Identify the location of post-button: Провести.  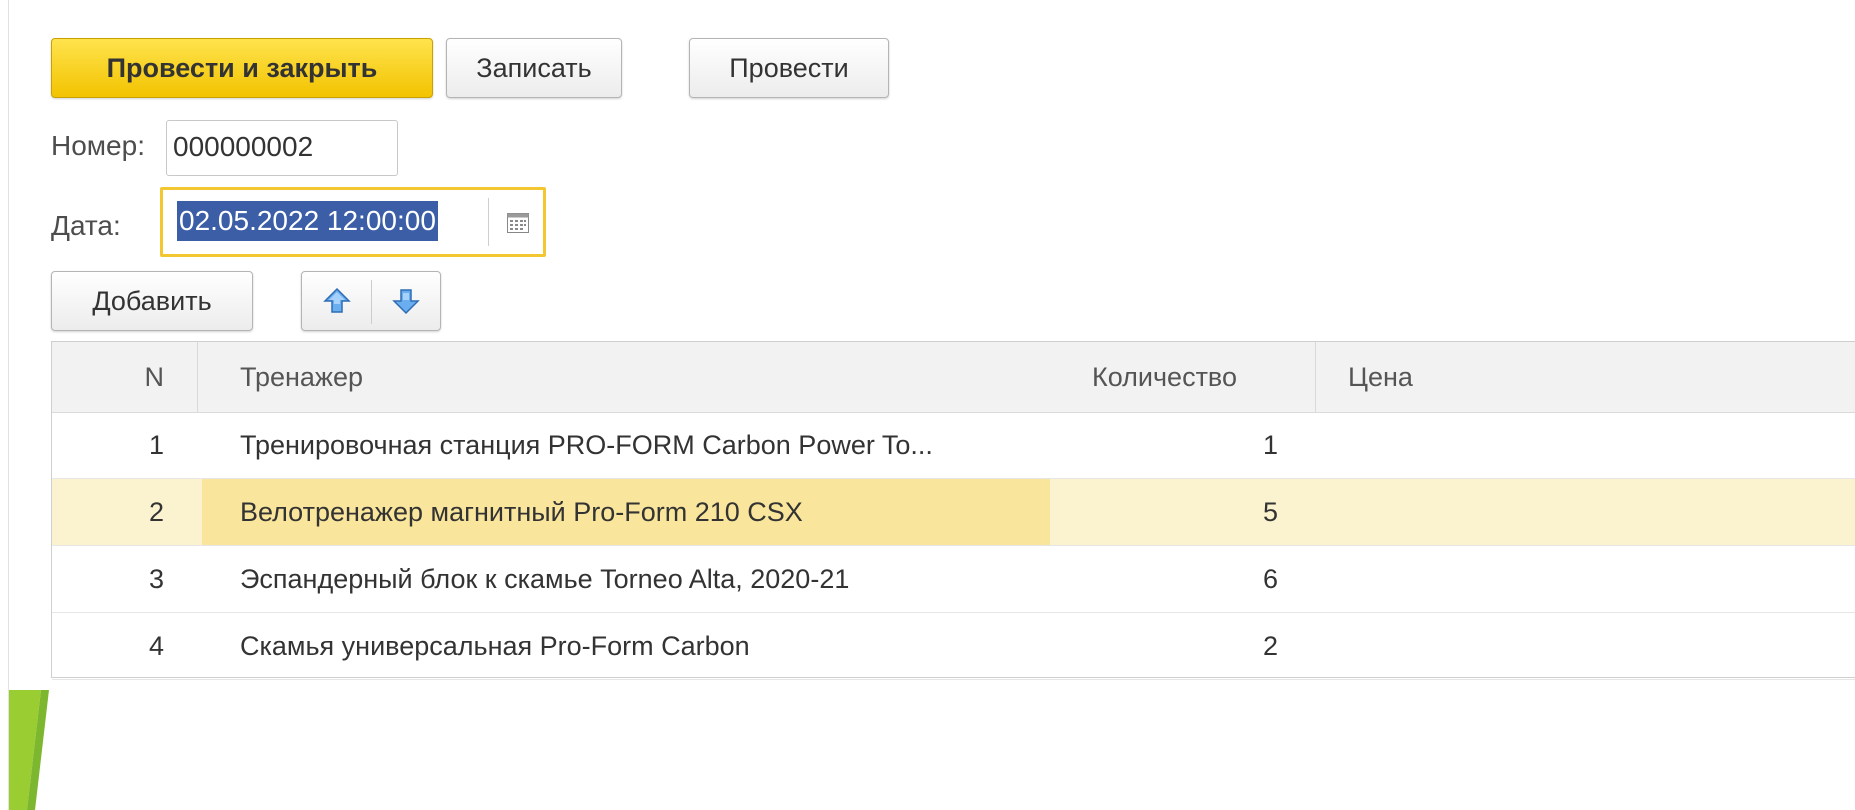
(789, 68).